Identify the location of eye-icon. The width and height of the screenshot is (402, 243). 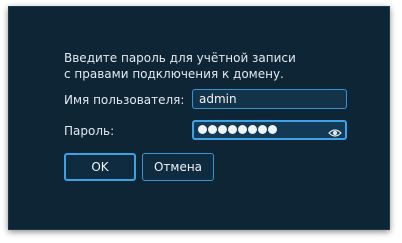
(335, 130).